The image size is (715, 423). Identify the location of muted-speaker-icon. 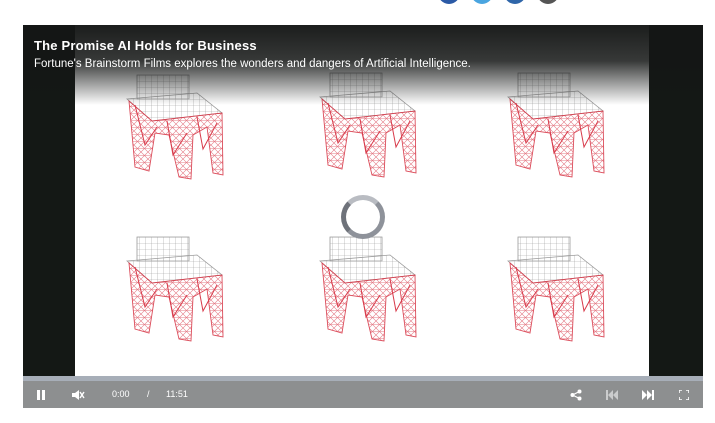
(78, 394).